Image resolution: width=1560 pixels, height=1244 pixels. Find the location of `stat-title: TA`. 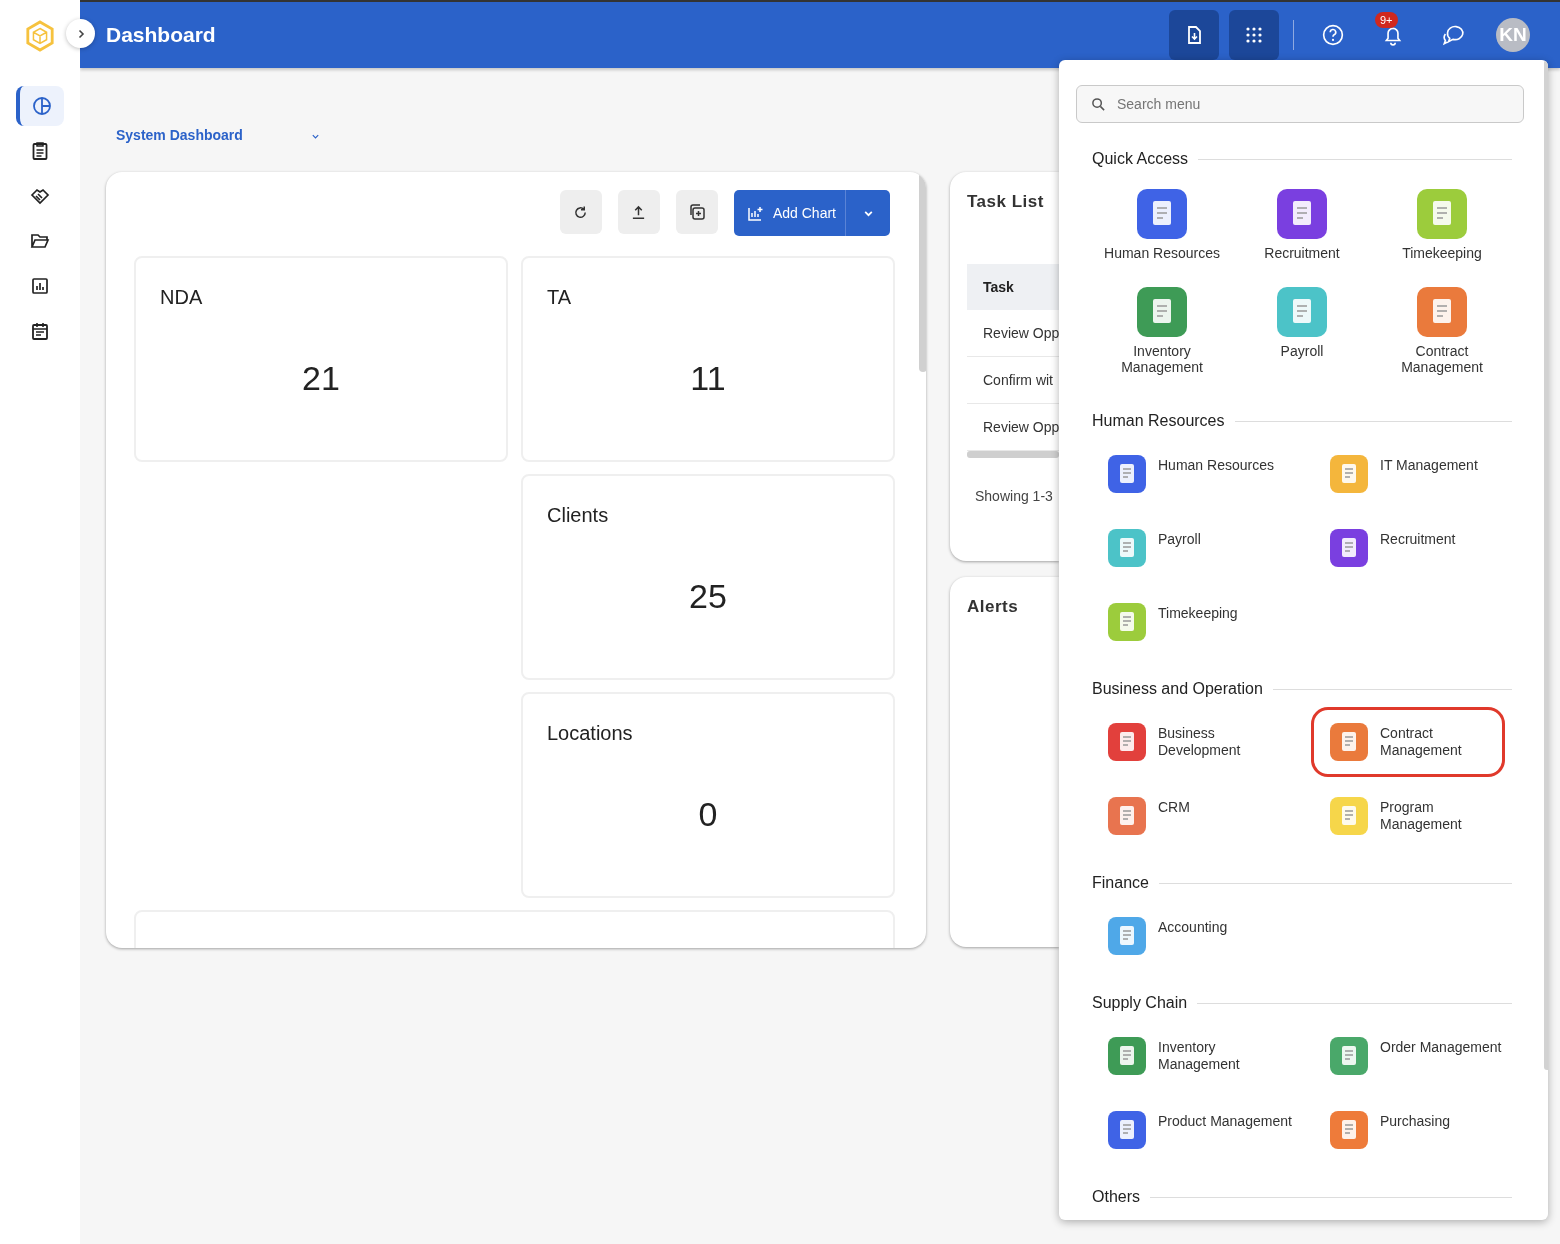

stat-title: TA is located at coordinates (560, 297).